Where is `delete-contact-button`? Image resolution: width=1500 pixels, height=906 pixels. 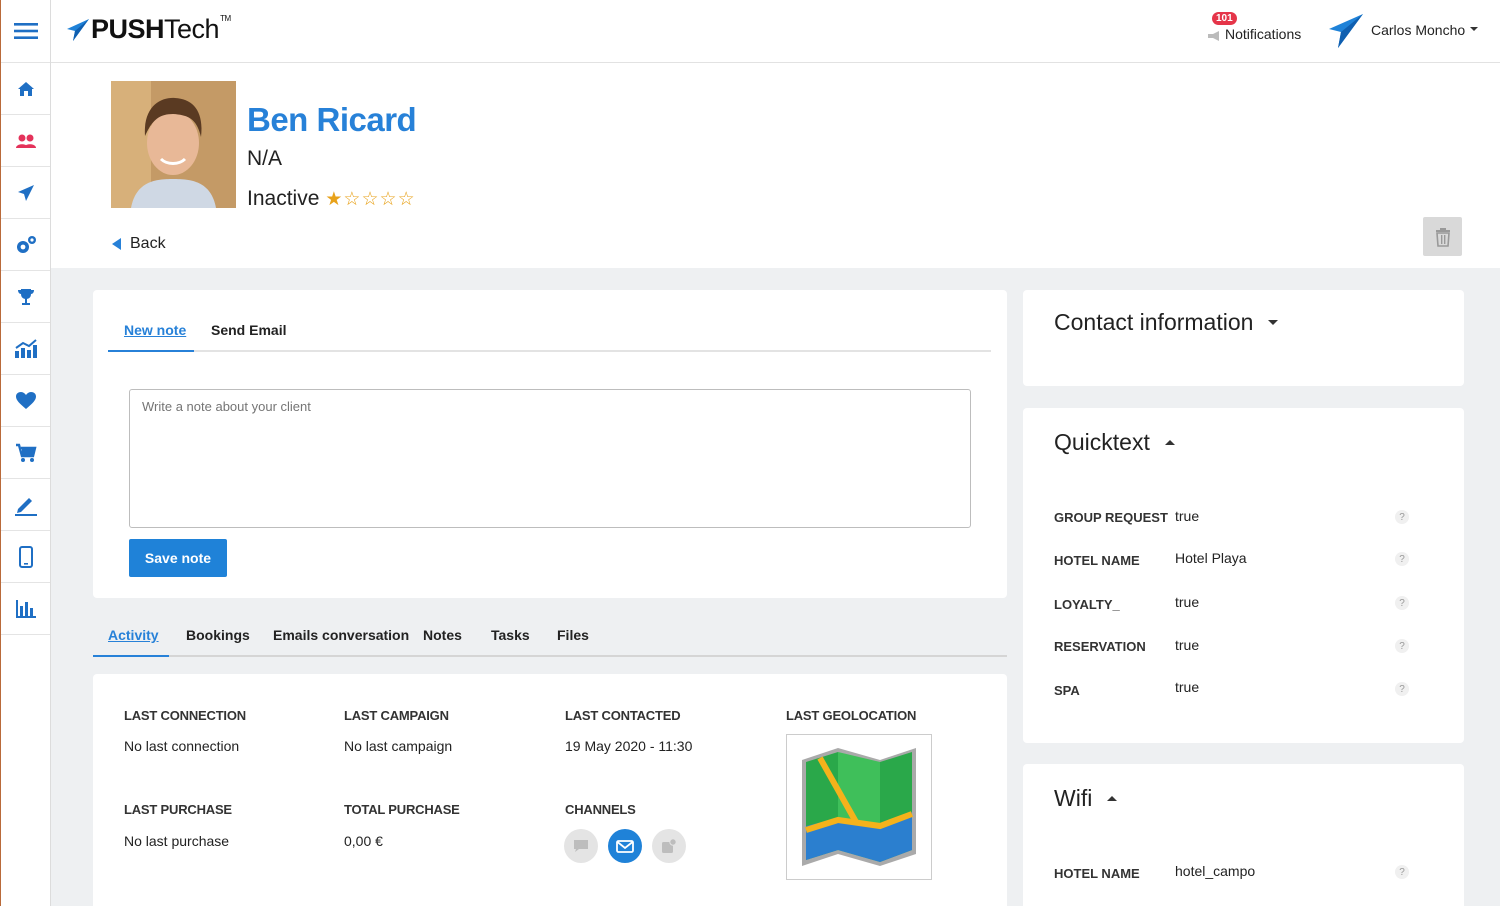
delete-contact-button is located at coordinates (1442, 236).